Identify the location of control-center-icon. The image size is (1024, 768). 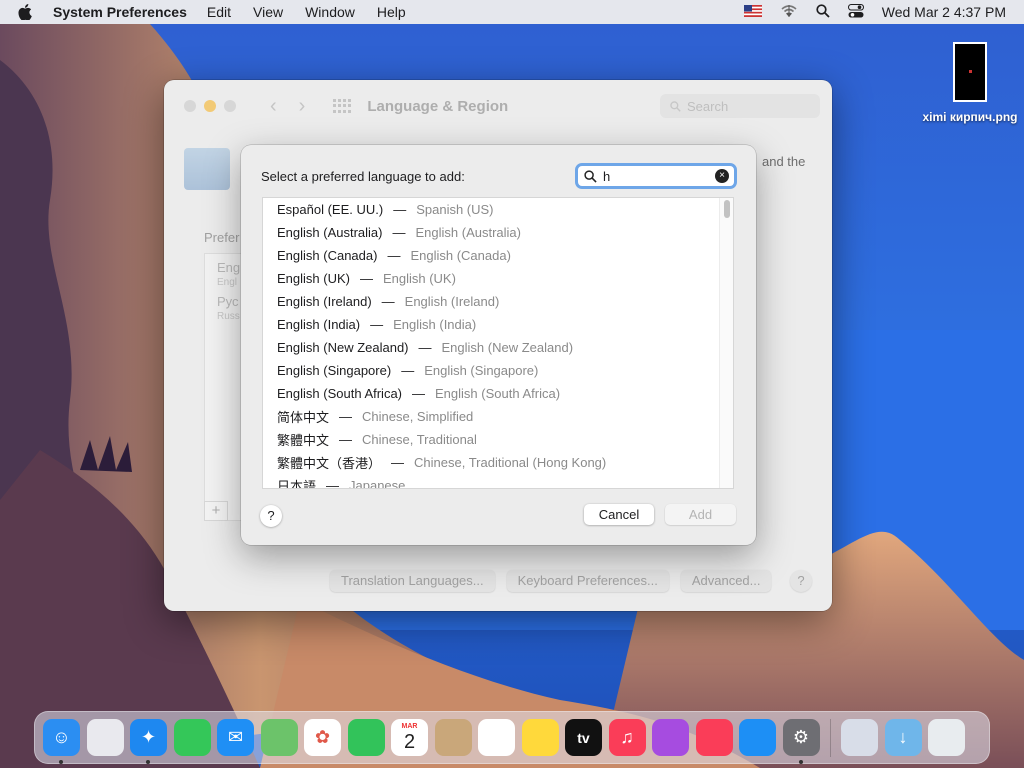
(855, 12).